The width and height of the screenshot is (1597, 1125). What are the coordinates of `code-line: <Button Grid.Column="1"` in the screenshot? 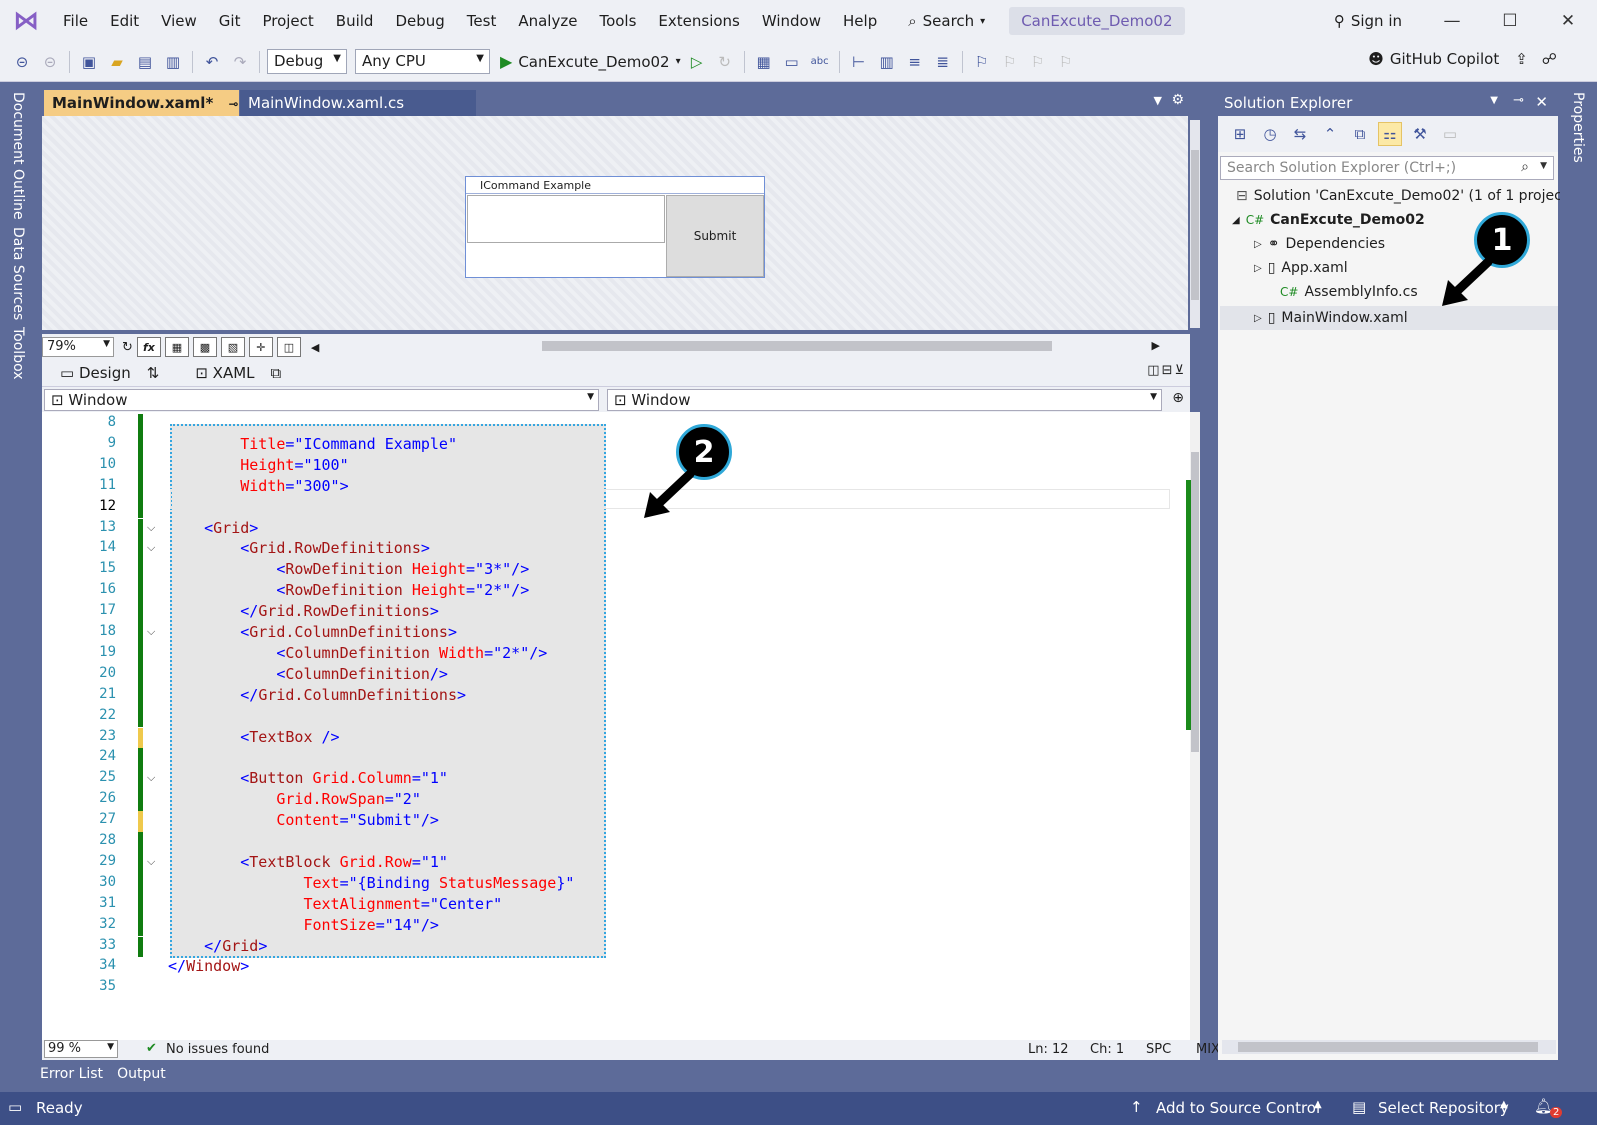 It's located at (308, 778).